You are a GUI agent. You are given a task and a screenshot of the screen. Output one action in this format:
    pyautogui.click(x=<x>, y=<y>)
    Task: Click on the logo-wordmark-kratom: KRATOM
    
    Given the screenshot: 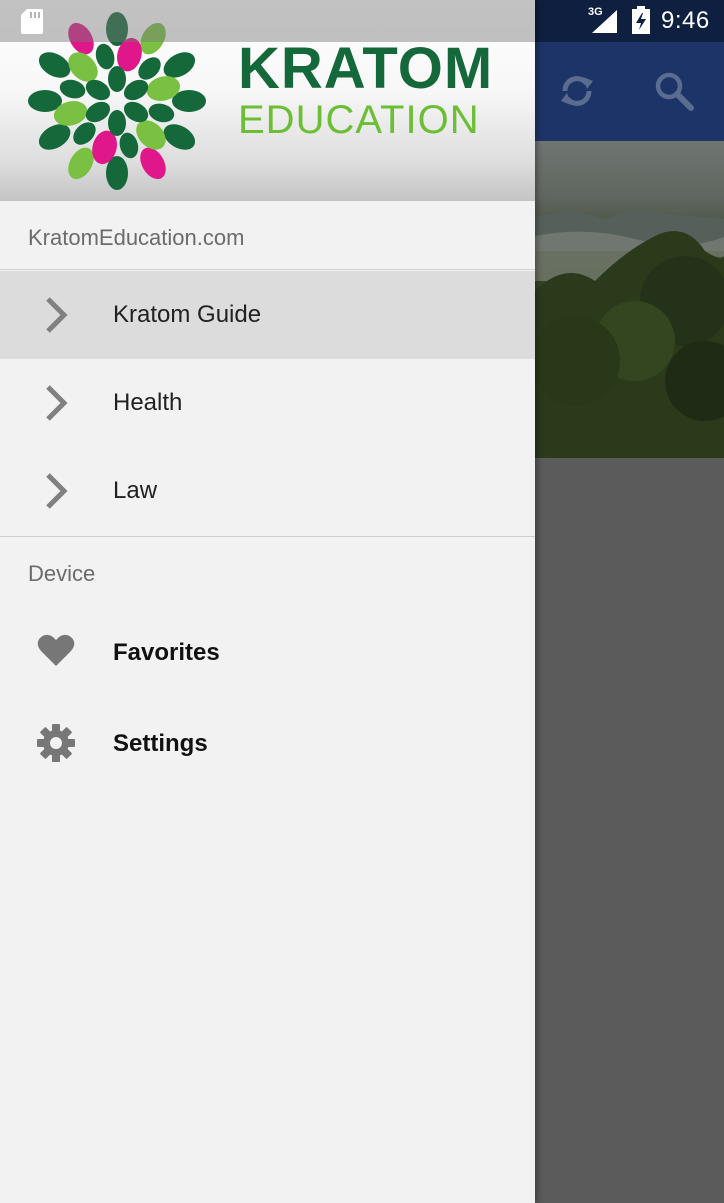 What is the action you would take?
    pyautogui.click(x=366, y=68)
    